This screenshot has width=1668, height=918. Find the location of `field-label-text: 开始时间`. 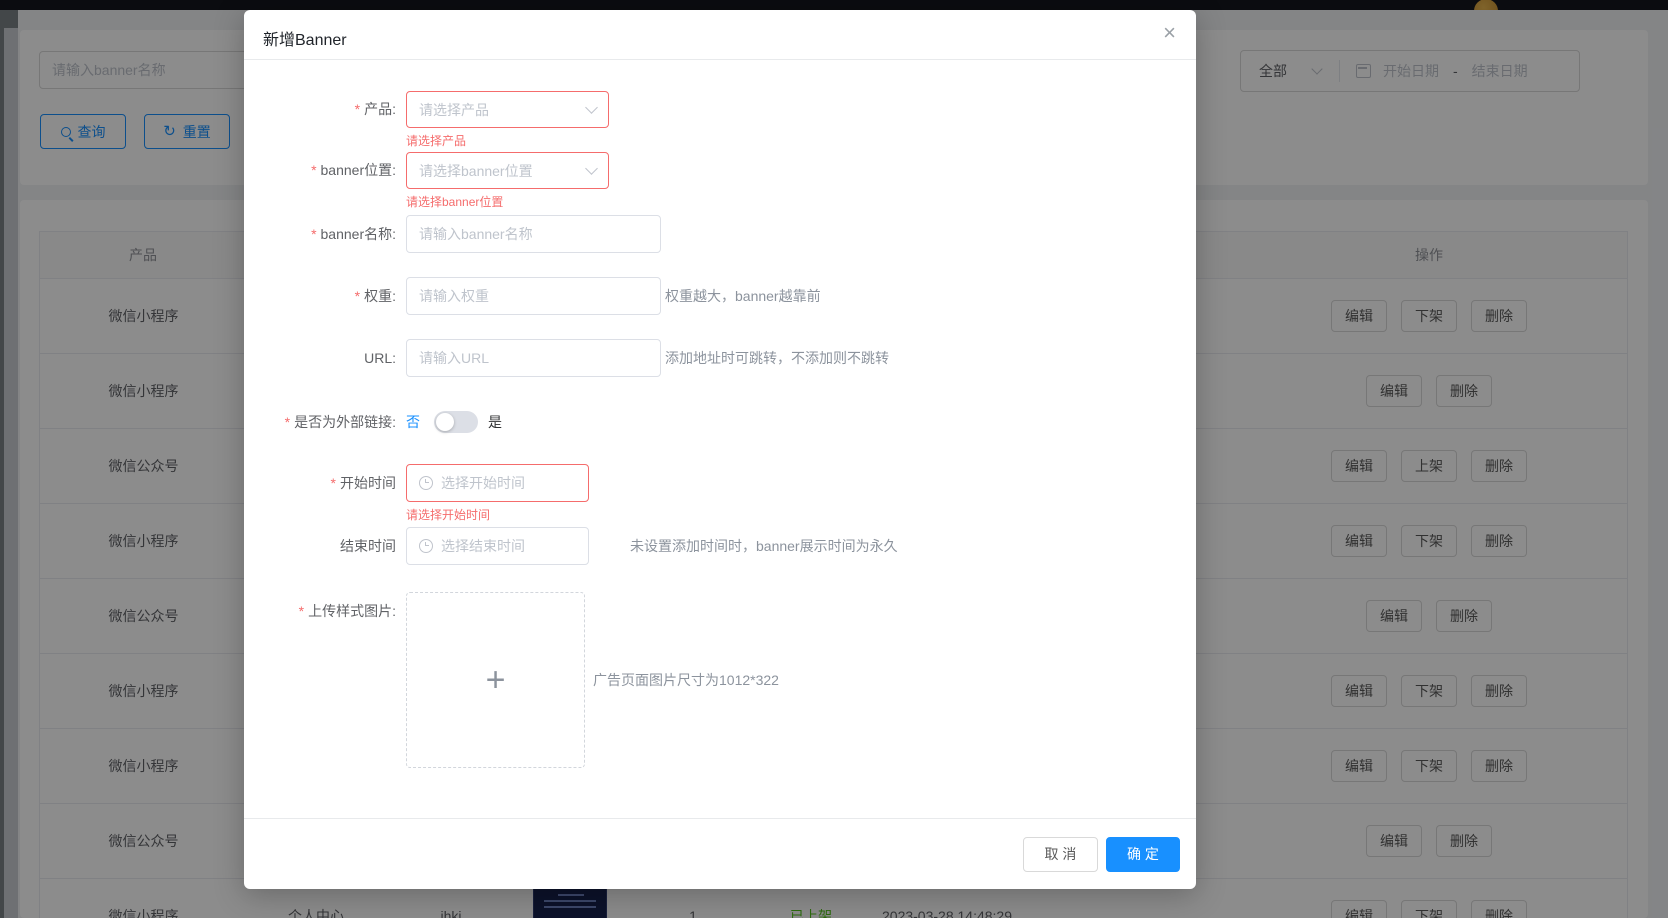

field-label-text: 开始时间 is located at coordinates (368, 483).